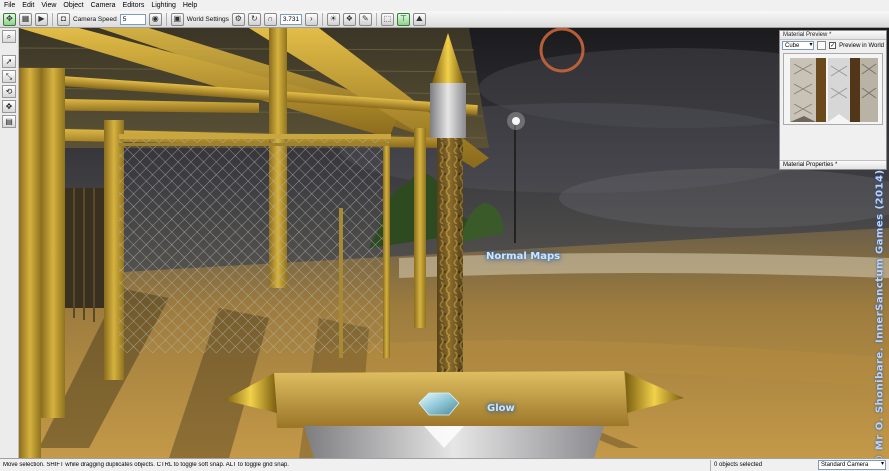 The image size is (889, 471). What do you see at coordinates (9, 91) in the screenshot?
I see `rotate-icon: ⟲` at bounding box center [9, 91].